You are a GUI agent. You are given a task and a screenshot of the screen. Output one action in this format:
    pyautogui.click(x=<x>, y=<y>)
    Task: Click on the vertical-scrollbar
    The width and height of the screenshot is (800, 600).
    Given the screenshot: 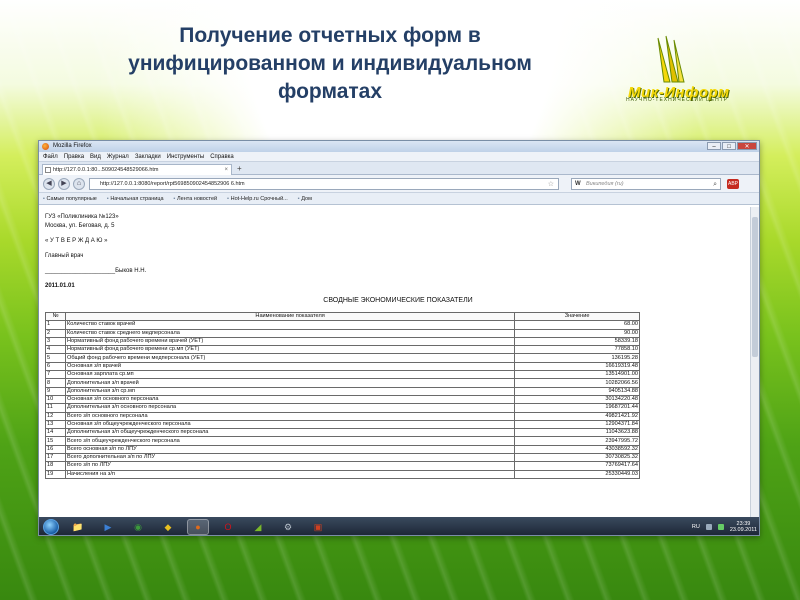 What is the action you would take?
    pyautogui.click(x=754, y=362)
    